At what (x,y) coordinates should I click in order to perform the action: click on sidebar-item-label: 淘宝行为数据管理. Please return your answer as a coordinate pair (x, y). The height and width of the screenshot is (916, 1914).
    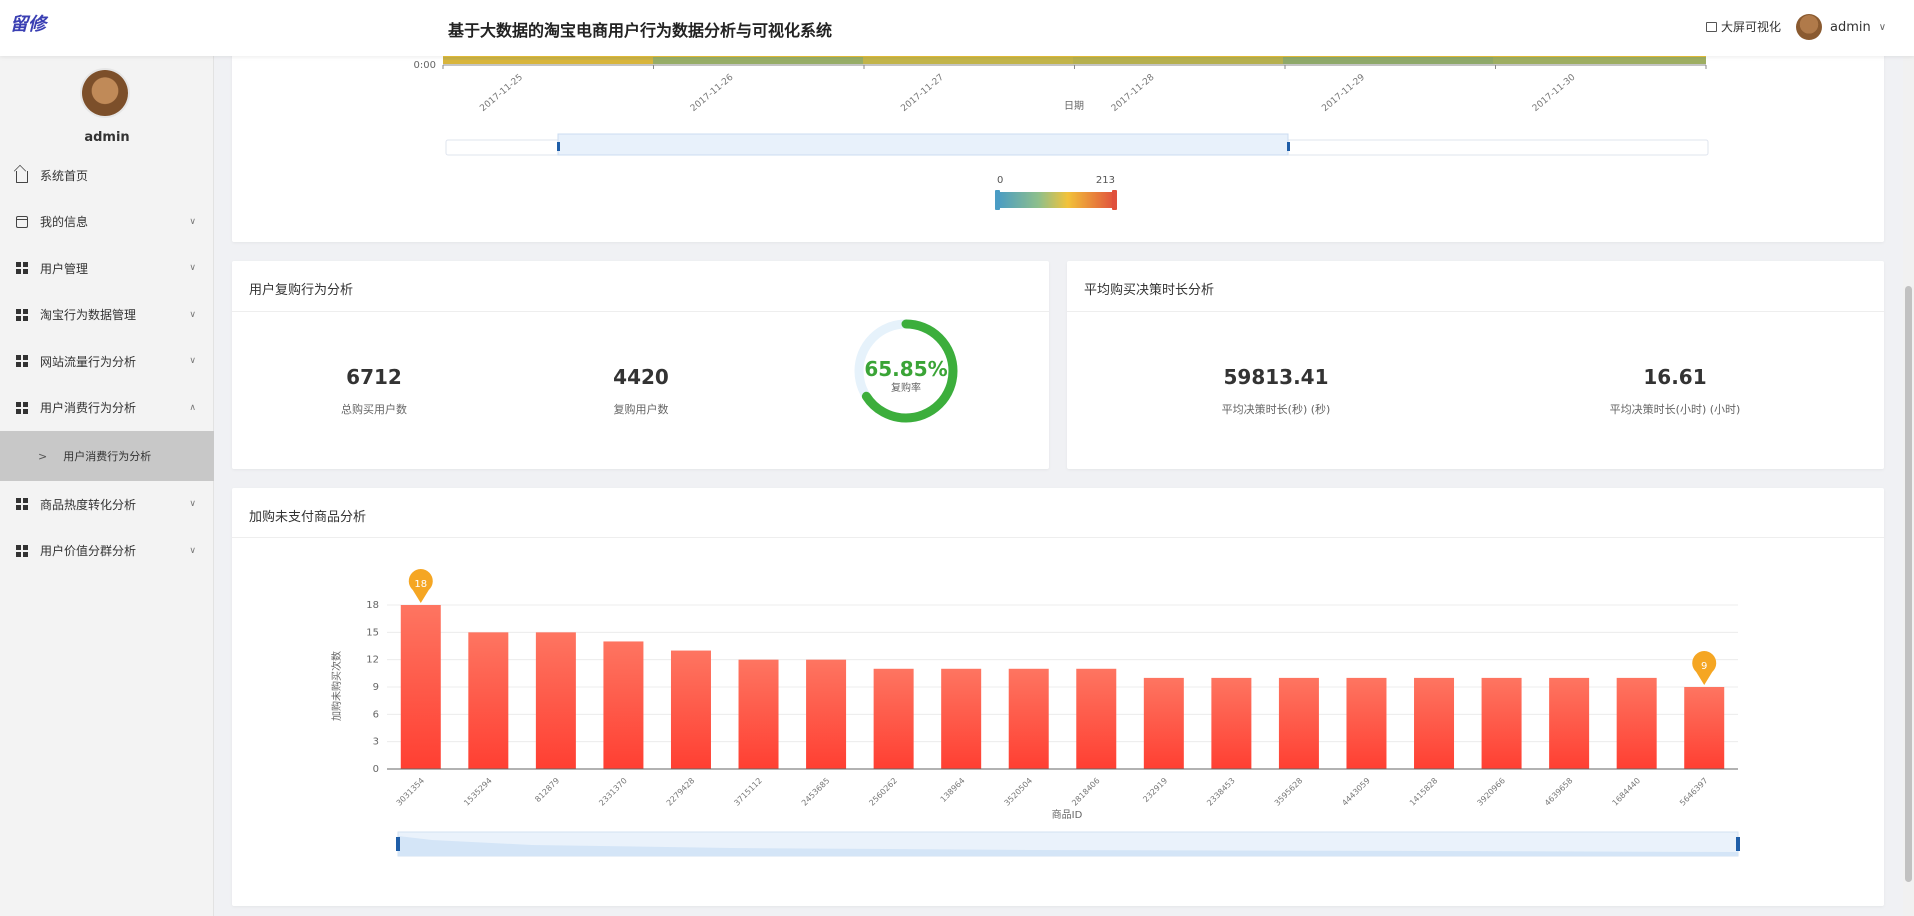
    Looking at the image, I should click on (88, 315).